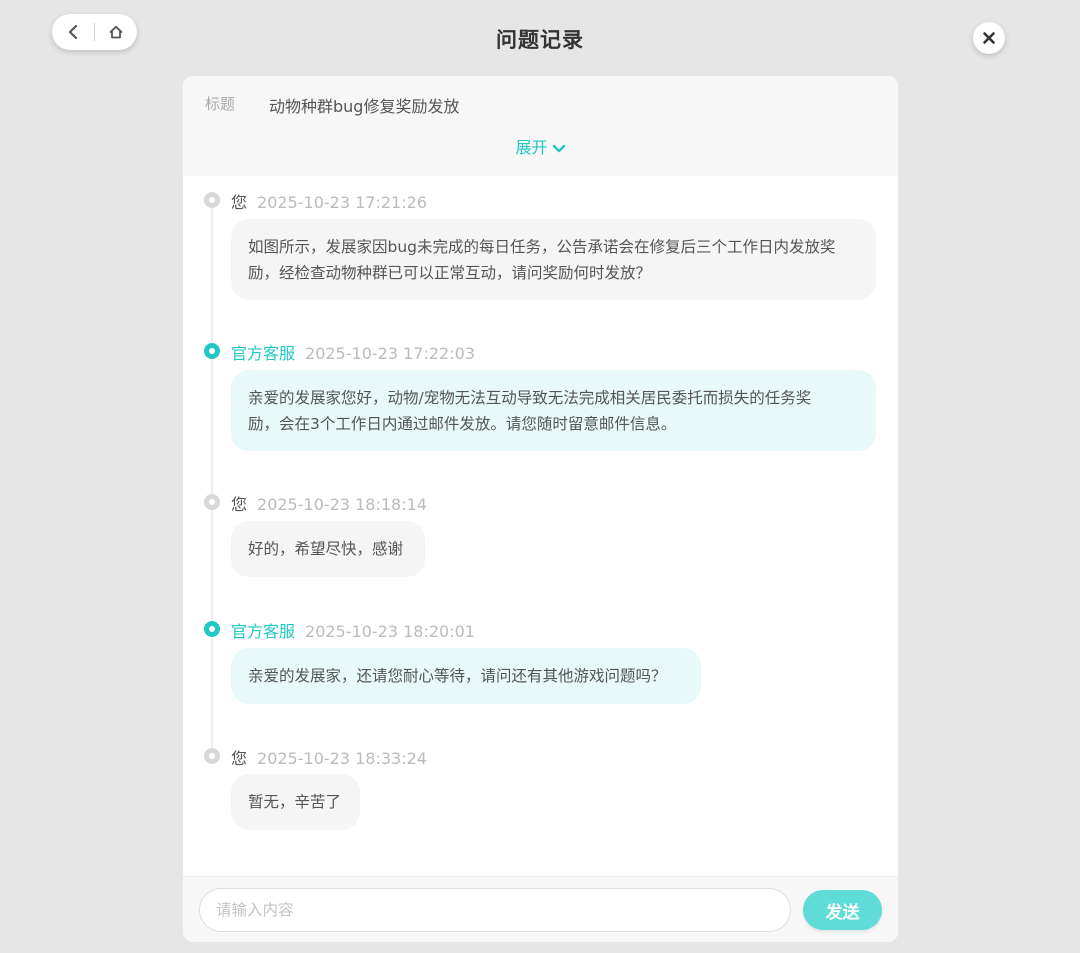  I want to click on close-button, so click(989, 38).